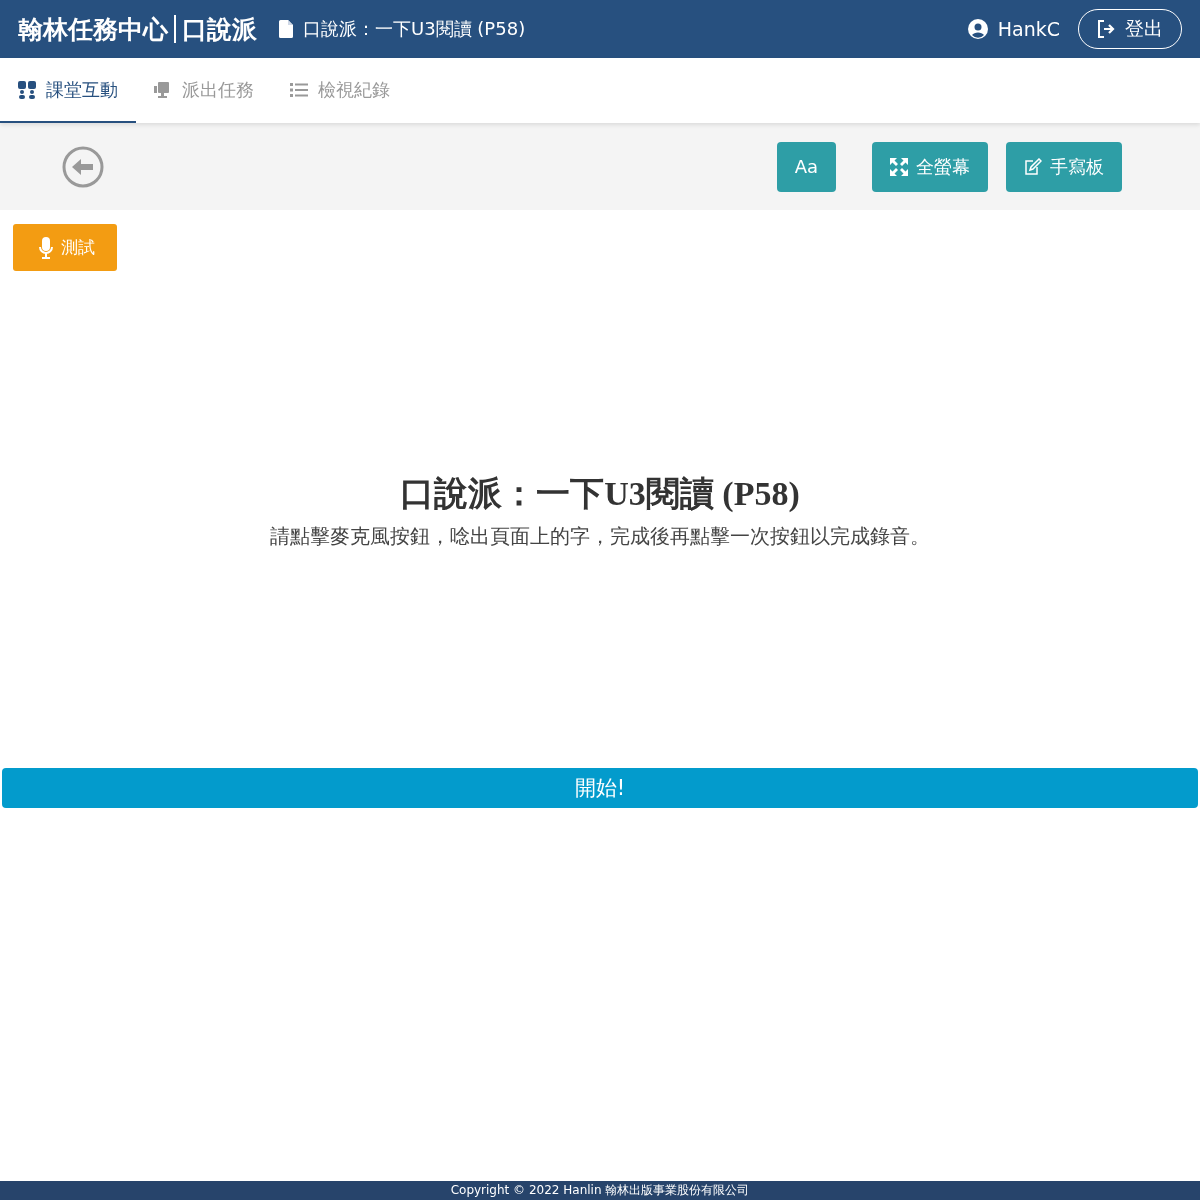 The image size is (1200, 1200). I want to click on user-name: HankC, so click(1028, 29).